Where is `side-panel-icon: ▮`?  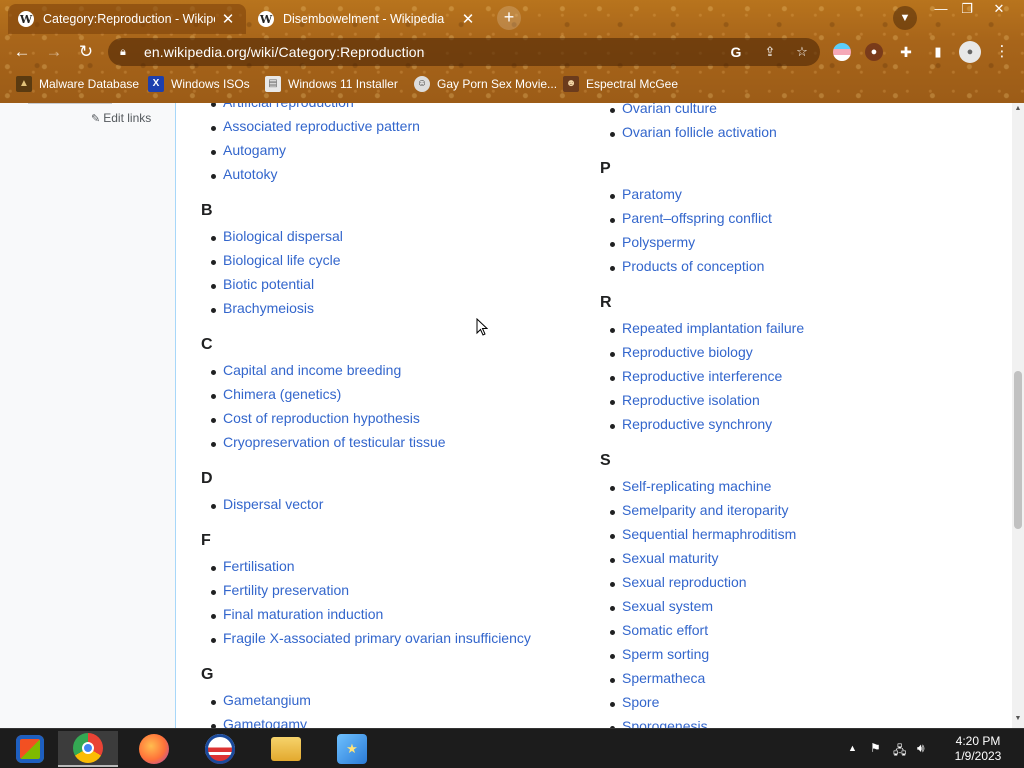 side-panel-icon: ▮ is located at coordinates (938, 52).